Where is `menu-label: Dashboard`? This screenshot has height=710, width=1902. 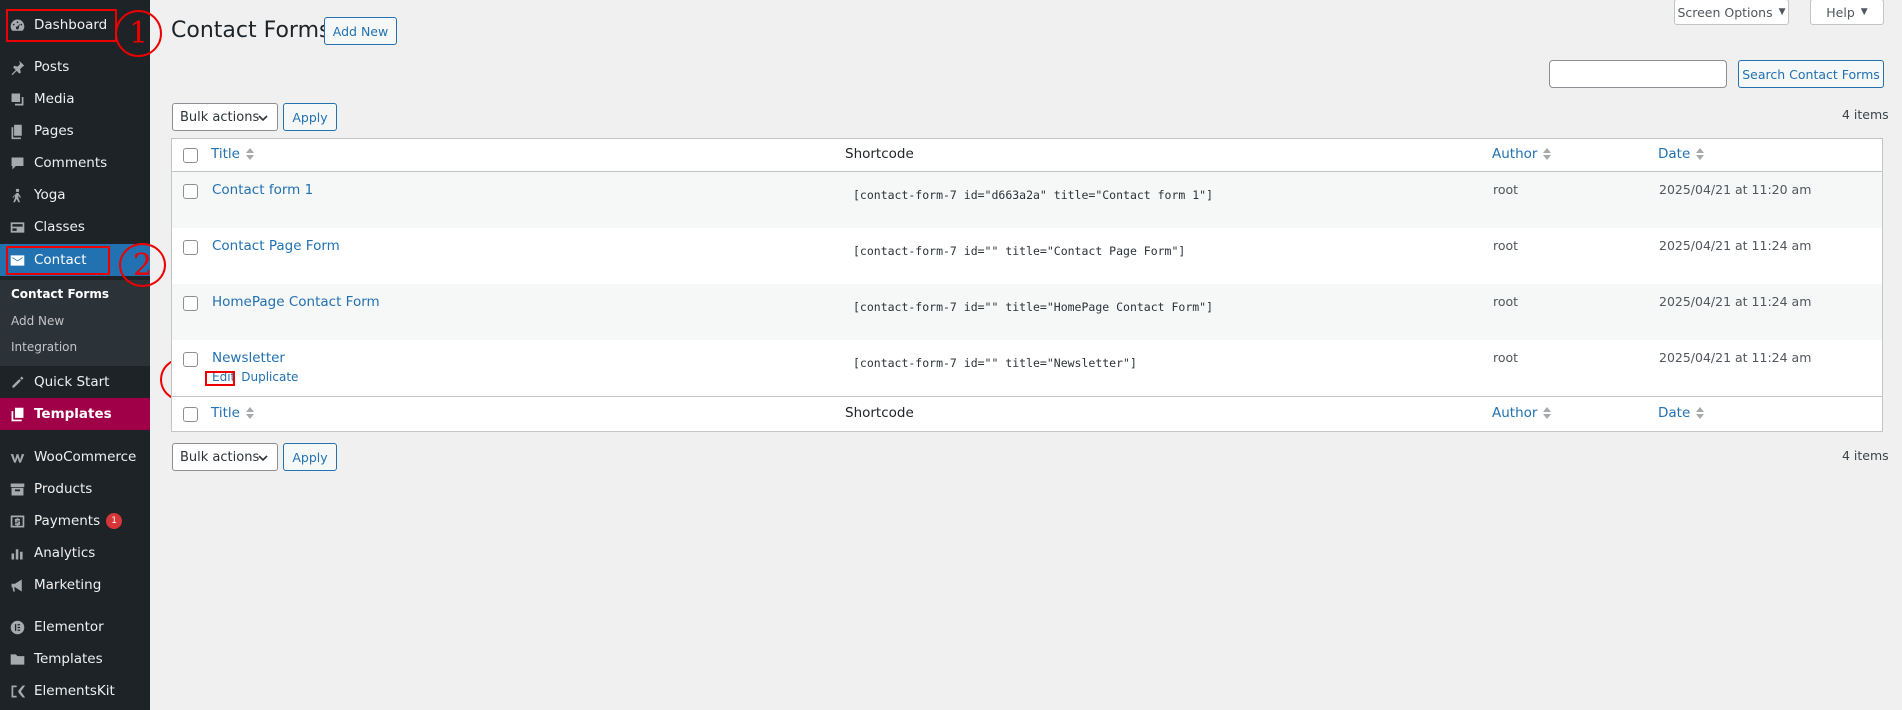 menu-label: Dashboard is located at coordinates (71, 25).